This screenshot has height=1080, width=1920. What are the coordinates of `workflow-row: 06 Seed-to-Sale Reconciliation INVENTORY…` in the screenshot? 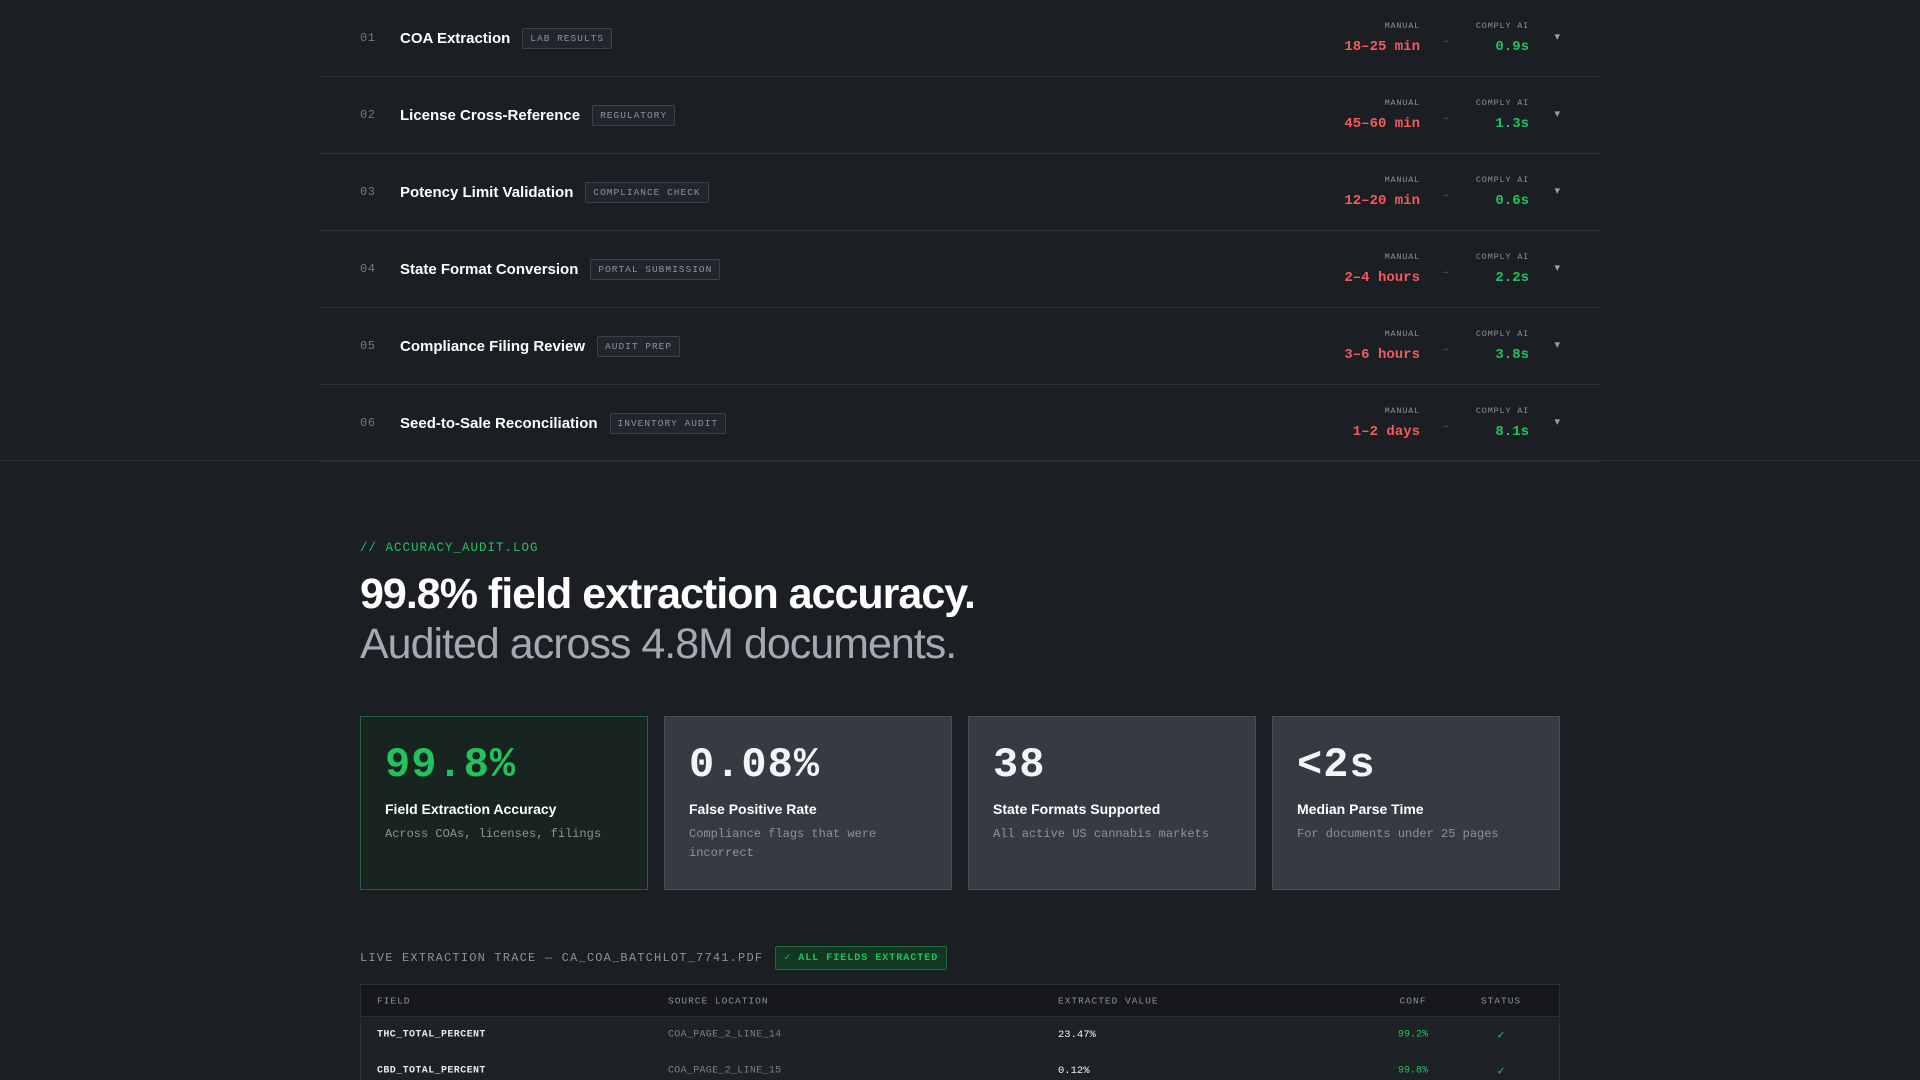 It's located at (960, 423).